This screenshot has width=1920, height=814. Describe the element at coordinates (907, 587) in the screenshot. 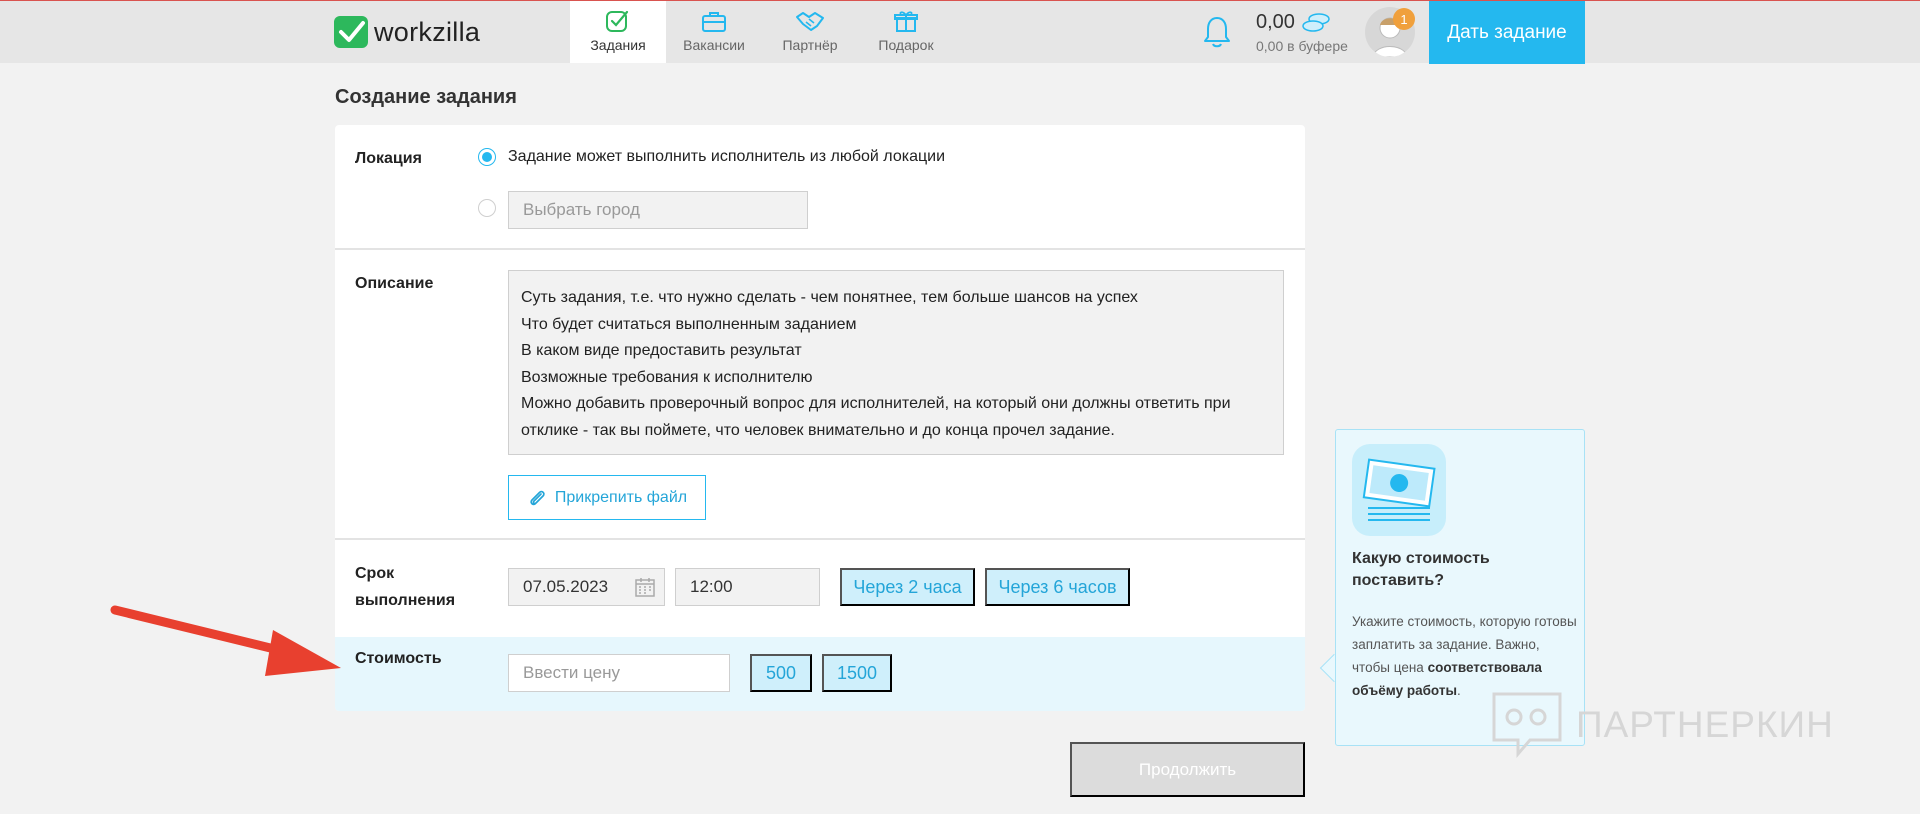

I see `deadline-2h-button: Через 2 часа` at that location.